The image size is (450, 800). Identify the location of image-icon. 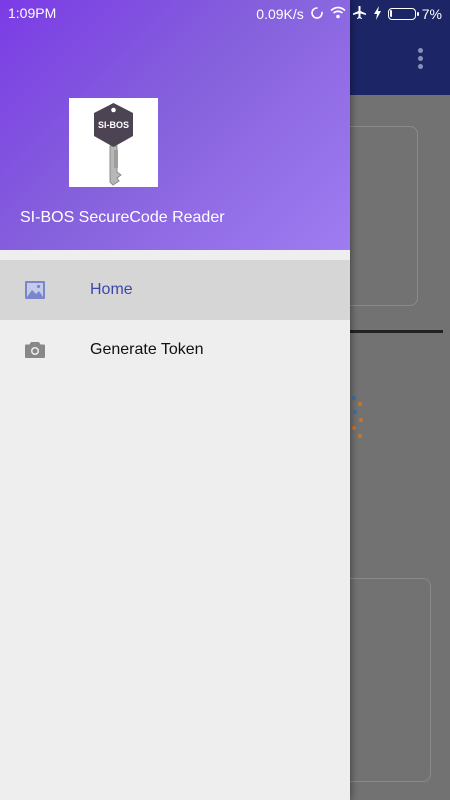
(35, 290).